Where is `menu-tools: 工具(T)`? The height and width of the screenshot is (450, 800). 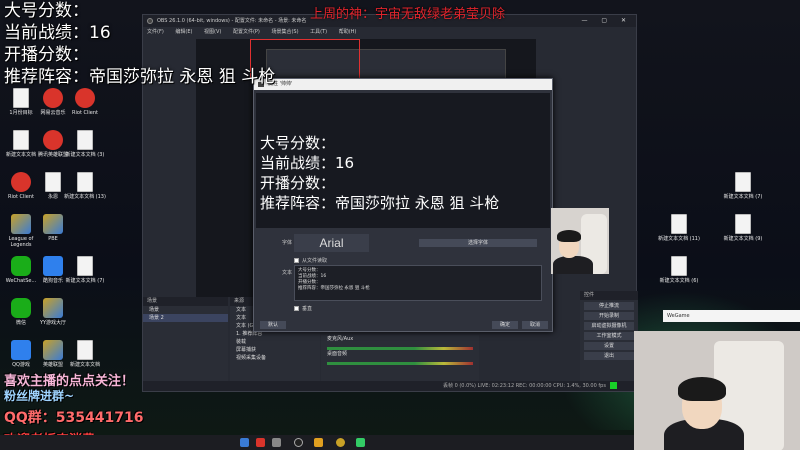
menu-tools: 工具(T) is located at coordinates (318, 32).